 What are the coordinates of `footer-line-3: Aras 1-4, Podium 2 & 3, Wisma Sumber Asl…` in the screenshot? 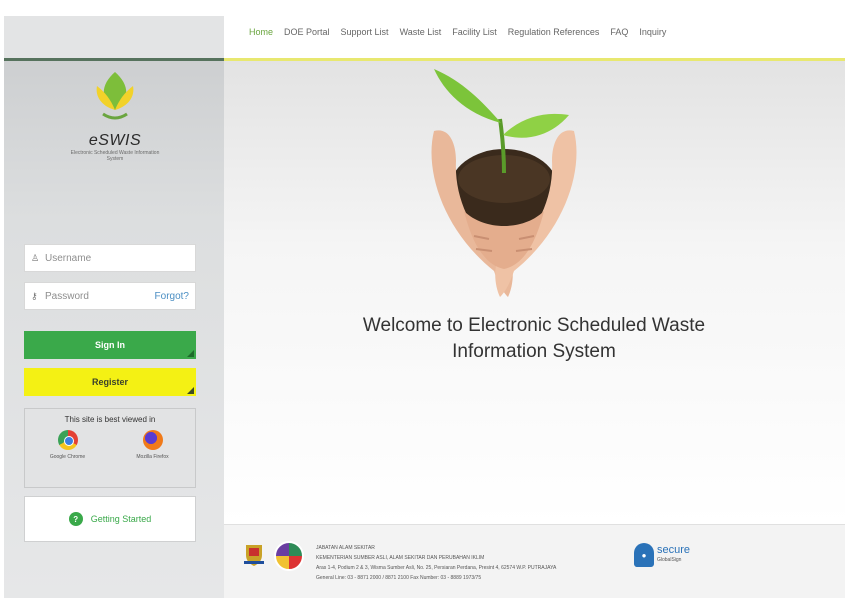 It's located at (436, 568).